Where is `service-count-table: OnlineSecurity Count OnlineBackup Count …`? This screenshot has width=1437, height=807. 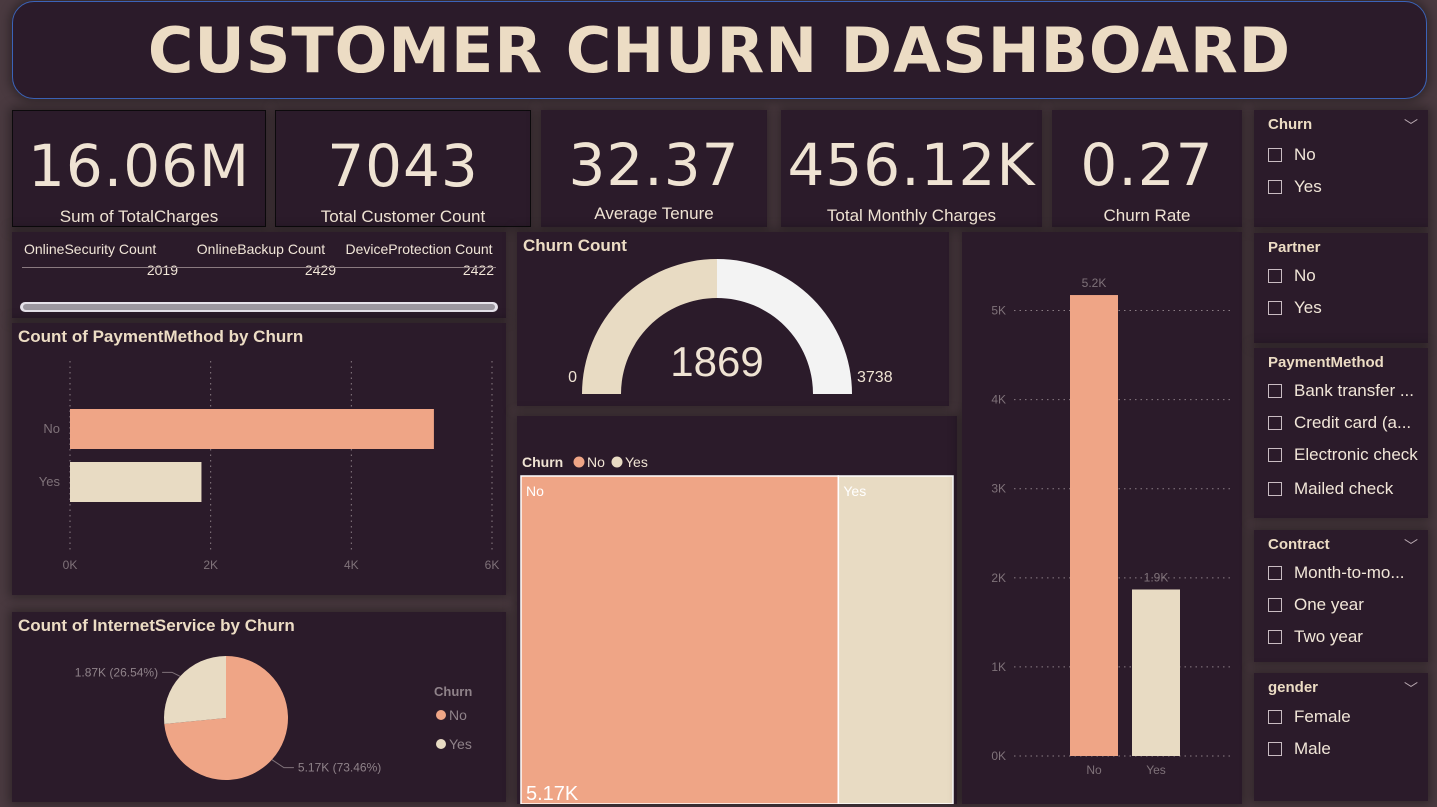
service-count-table: OnlineSecurity Count OnlineBackup Count … is located at coordinates (259, 275).